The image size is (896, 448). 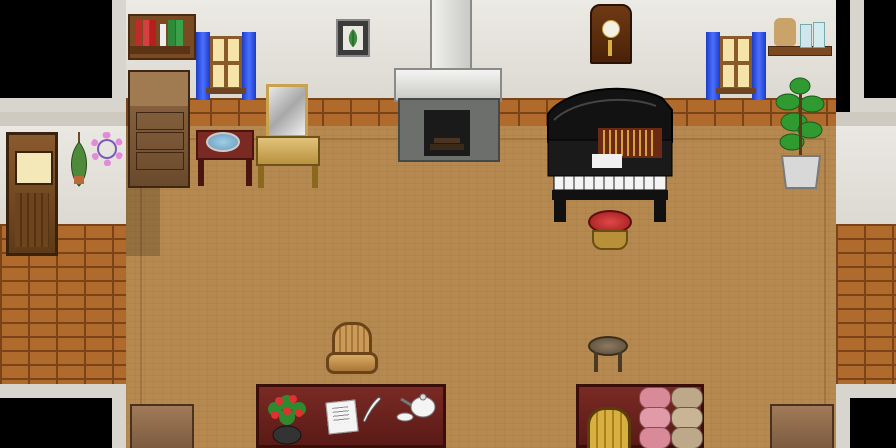 What do you see at coordinates (610, 240) in the screenshot?
I see `stool-base` at bounding box center [610, 240].